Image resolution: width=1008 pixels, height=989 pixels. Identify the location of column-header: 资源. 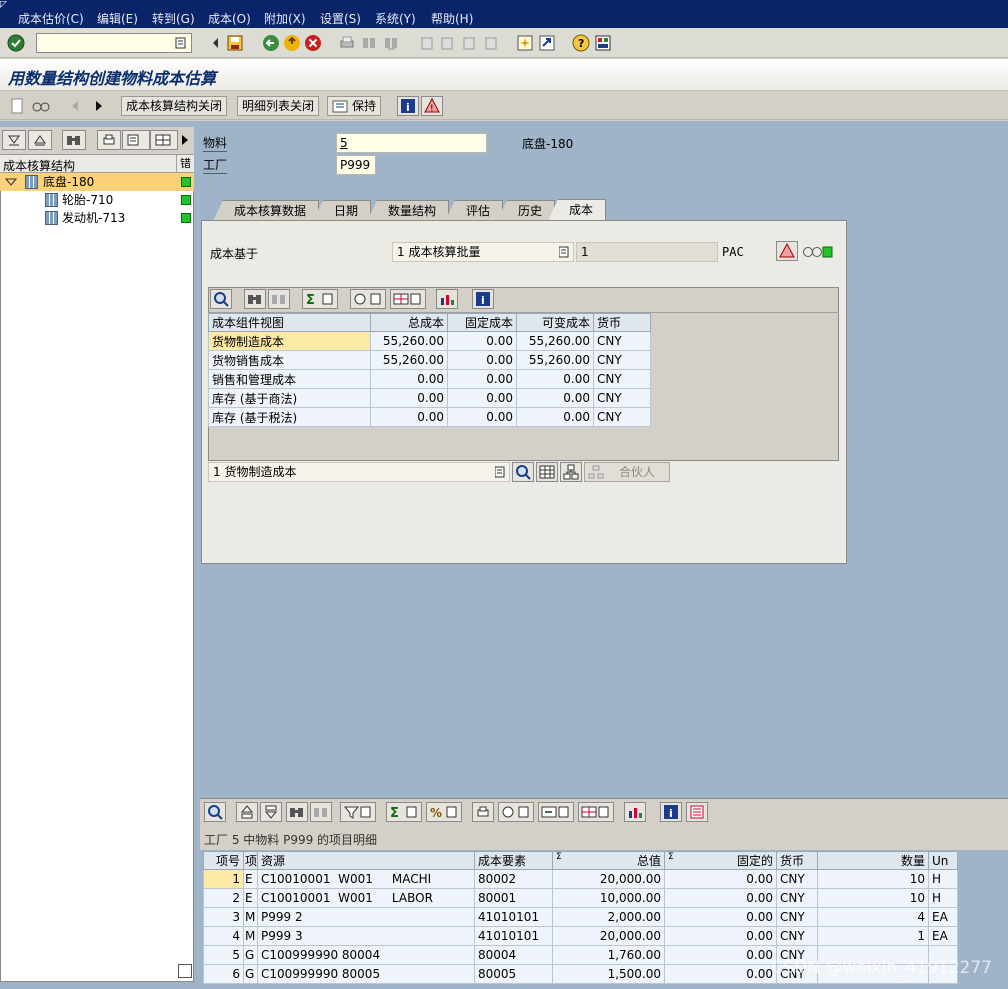
(366, 860).